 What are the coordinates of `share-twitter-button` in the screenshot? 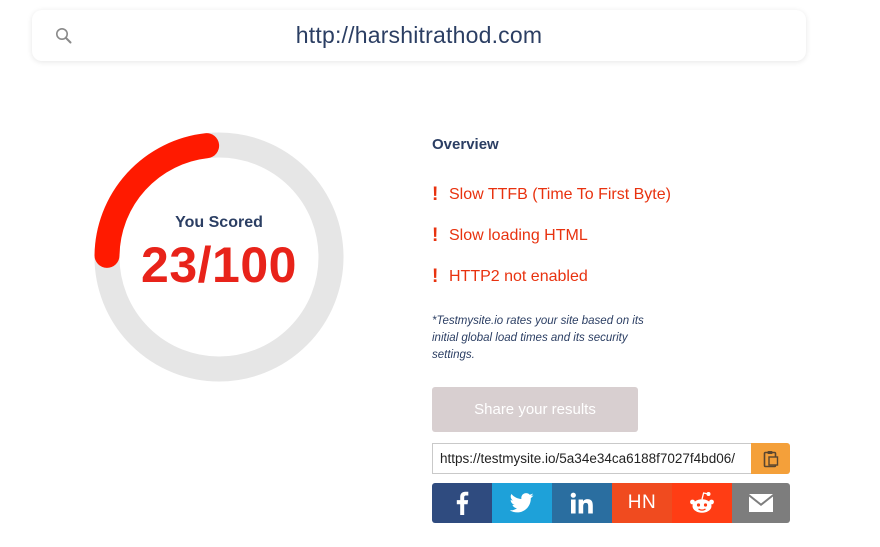 It's located at (522, 503).